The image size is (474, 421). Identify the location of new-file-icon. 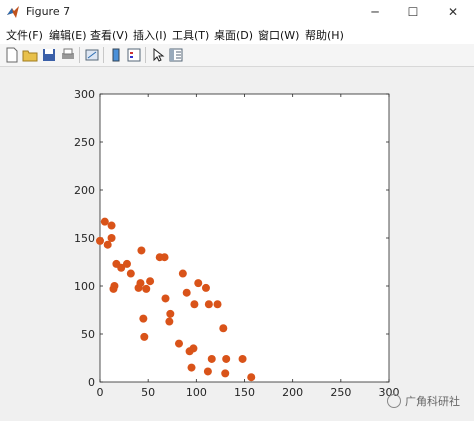
(12, 55).